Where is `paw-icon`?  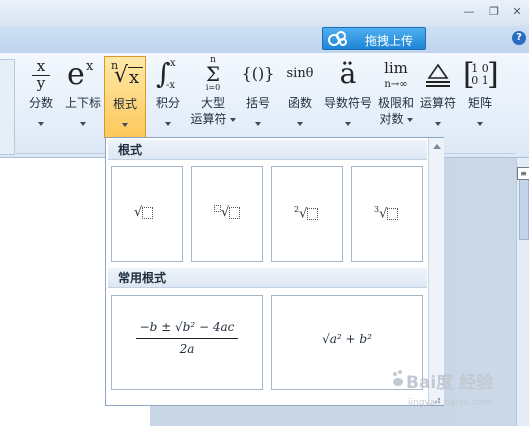 paw-icon is located at coordinates (398, 378).